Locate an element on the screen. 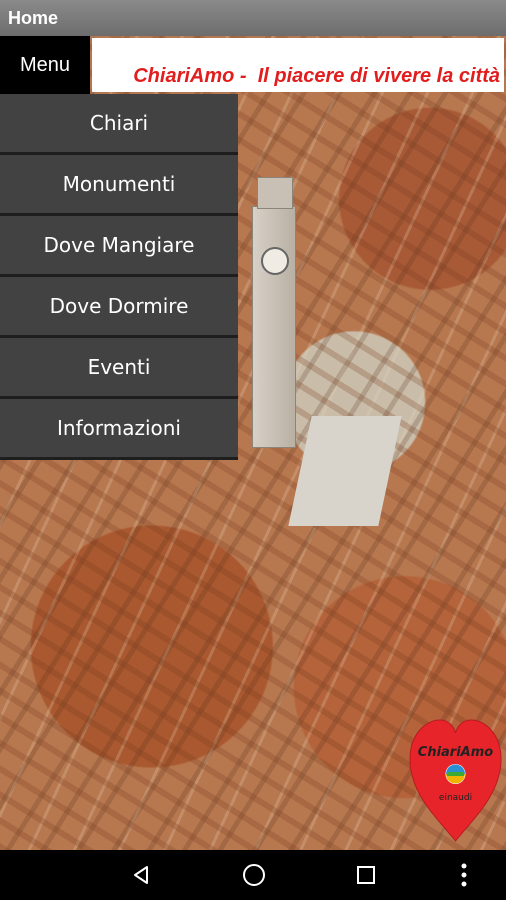  menu-item-monumenti: Monumenti is located at coordinates (119, 185).